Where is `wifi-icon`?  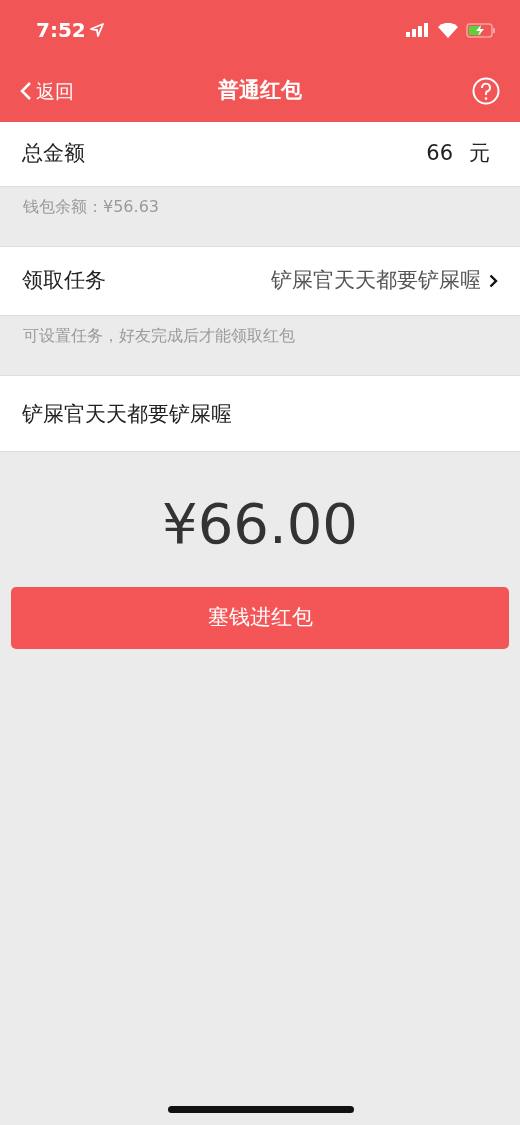 wifi-icon is located at coordinates (448, 30).